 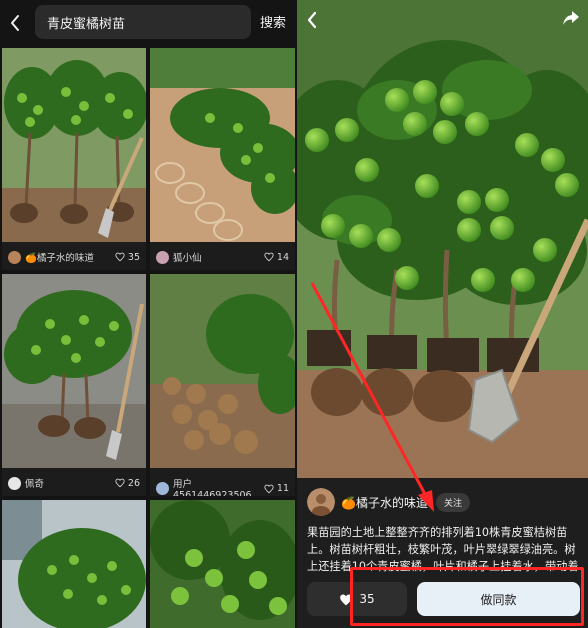 I want to click on bottom-action-bar: 35 做同款, so click(x=442, y=601).